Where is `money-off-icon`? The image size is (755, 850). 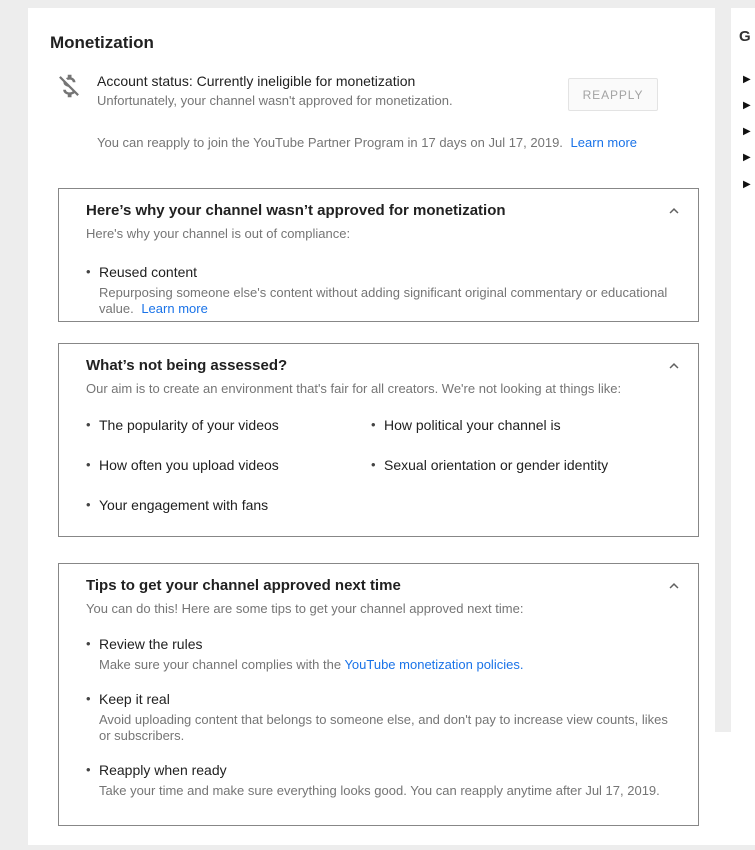
money-off-icon is located at coordinates (69, 86).